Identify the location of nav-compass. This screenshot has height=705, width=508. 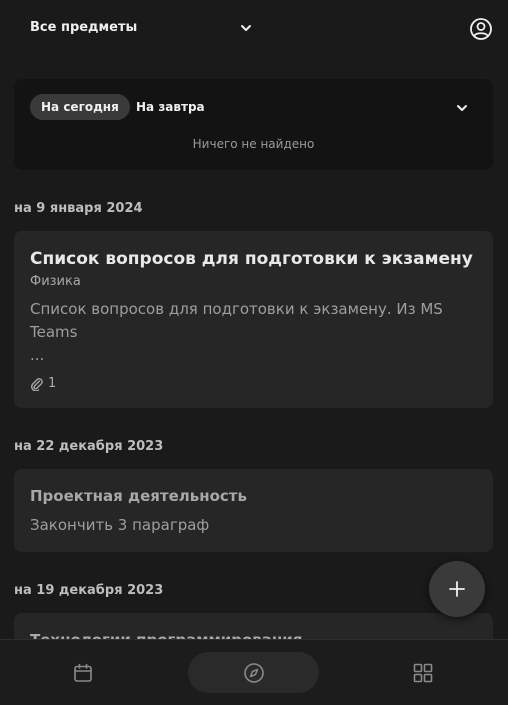
(253, 672).